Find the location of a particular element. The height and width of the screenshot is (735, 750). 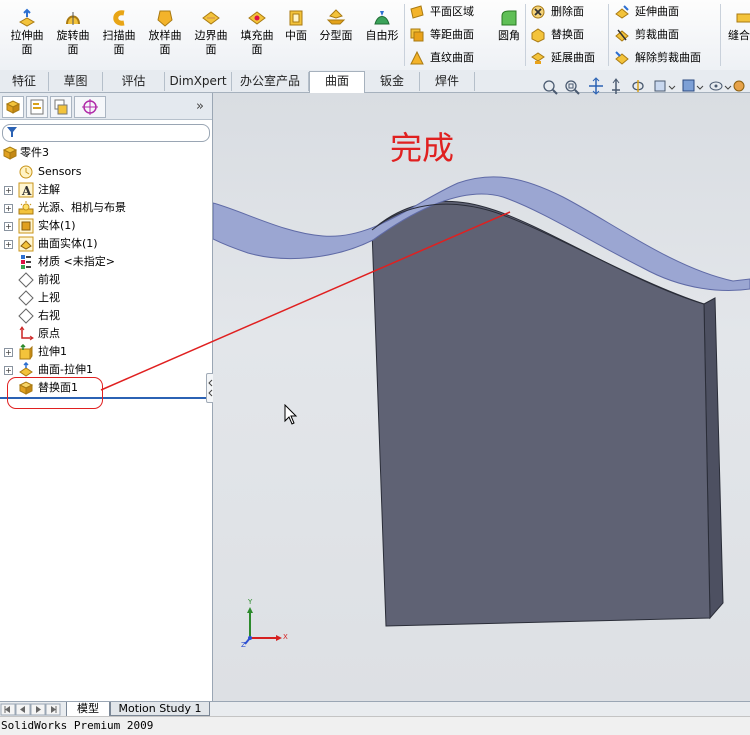

replace-face-icon is located at coordinates (538, 35).